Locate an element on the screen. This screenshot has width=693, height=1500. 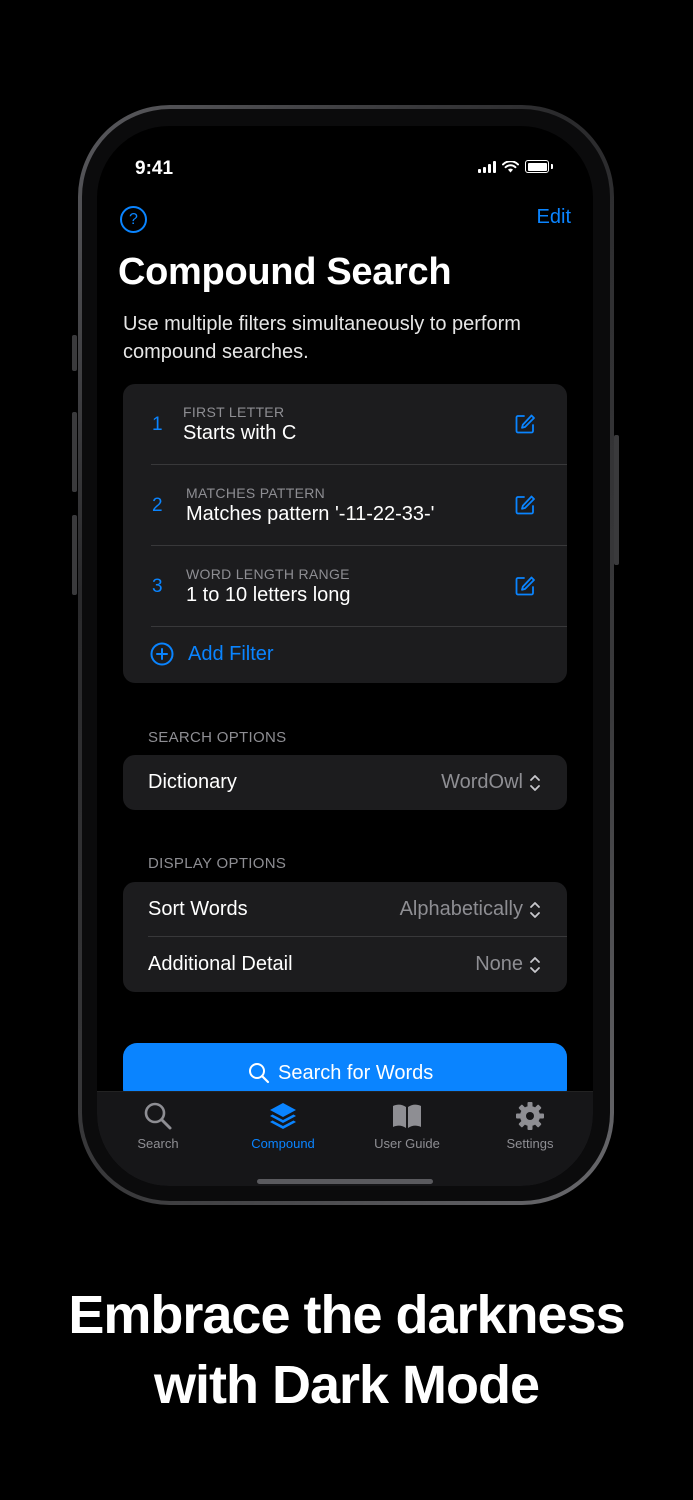
add-filter-label: Add Filter is located at coordinates (231, 654).